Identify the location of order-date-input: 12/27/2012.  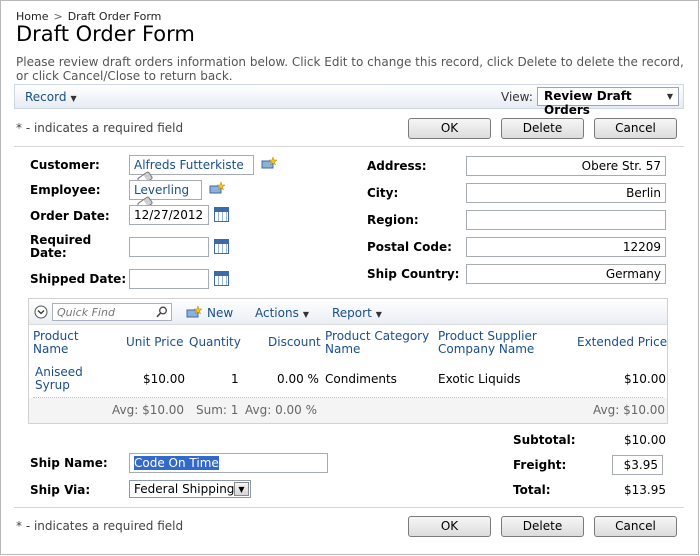
(169, 215).